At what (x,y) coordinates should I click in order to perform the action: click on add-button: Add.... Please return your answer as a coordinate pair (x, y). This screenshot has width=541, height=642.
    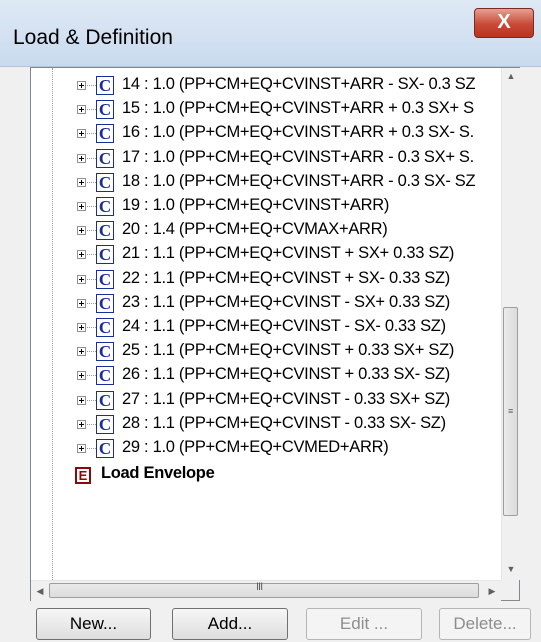
    Looking at the image, I should click on (230, 624).